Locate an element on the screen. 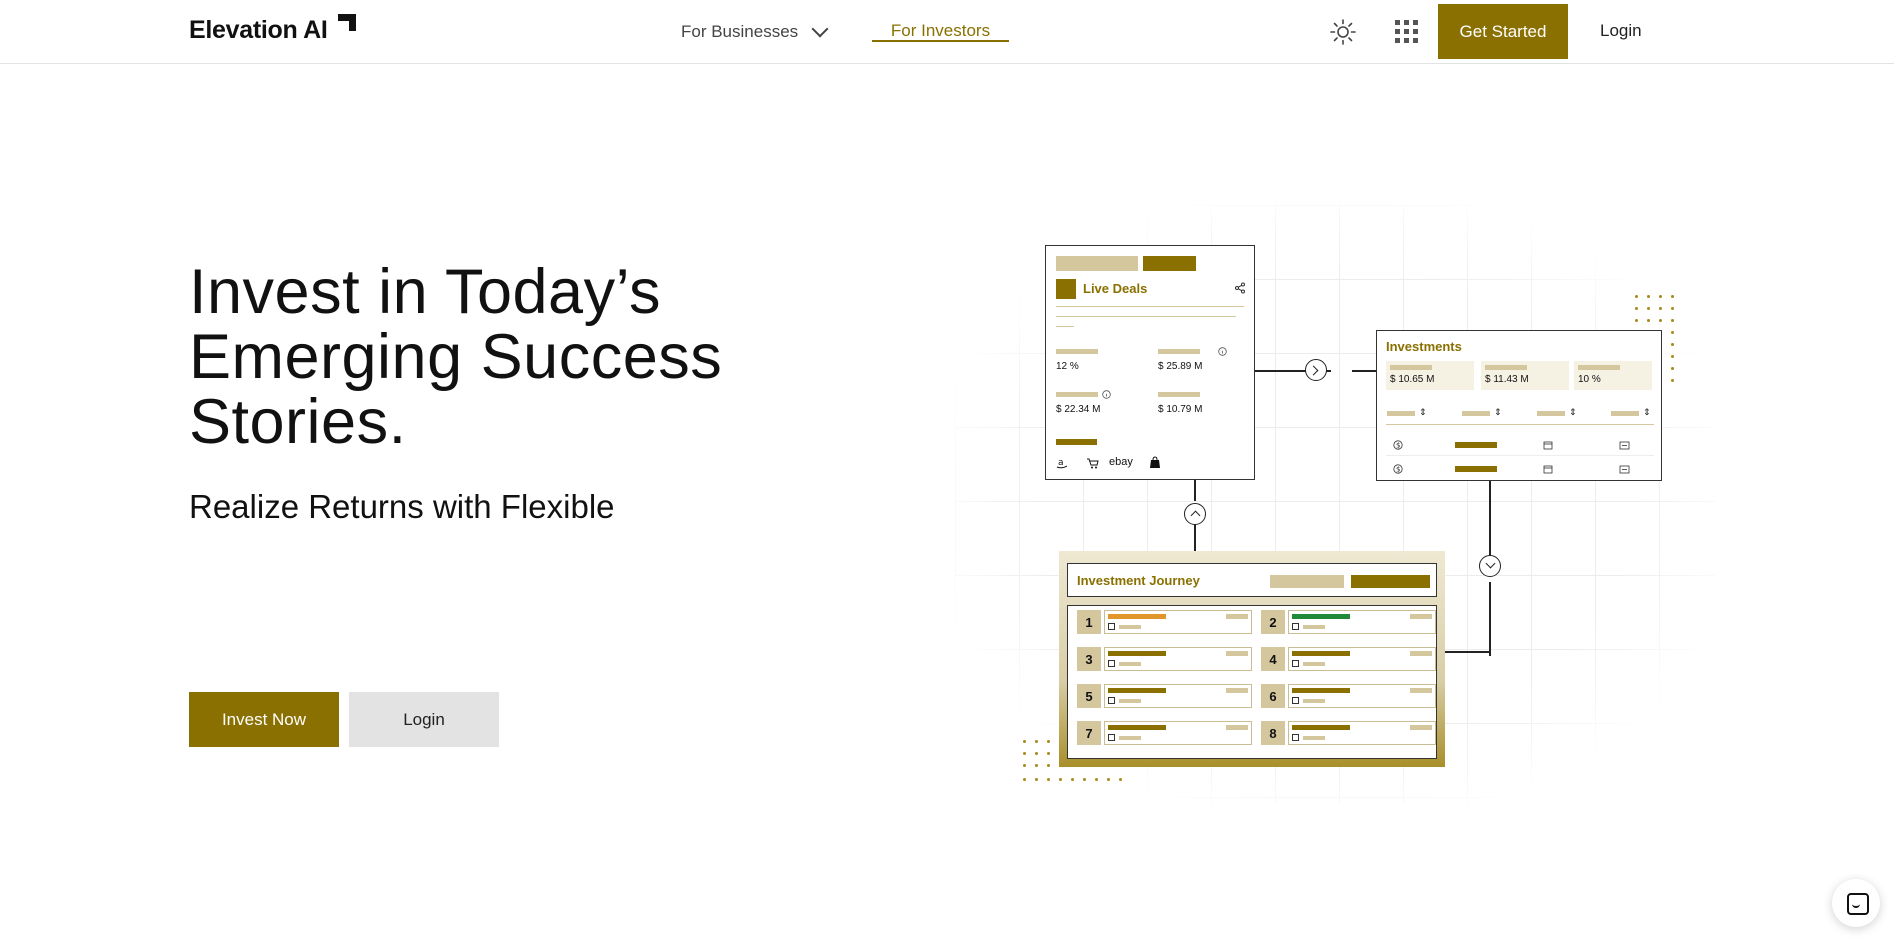  chat-support-icon is located at coordinates (1856, 903).